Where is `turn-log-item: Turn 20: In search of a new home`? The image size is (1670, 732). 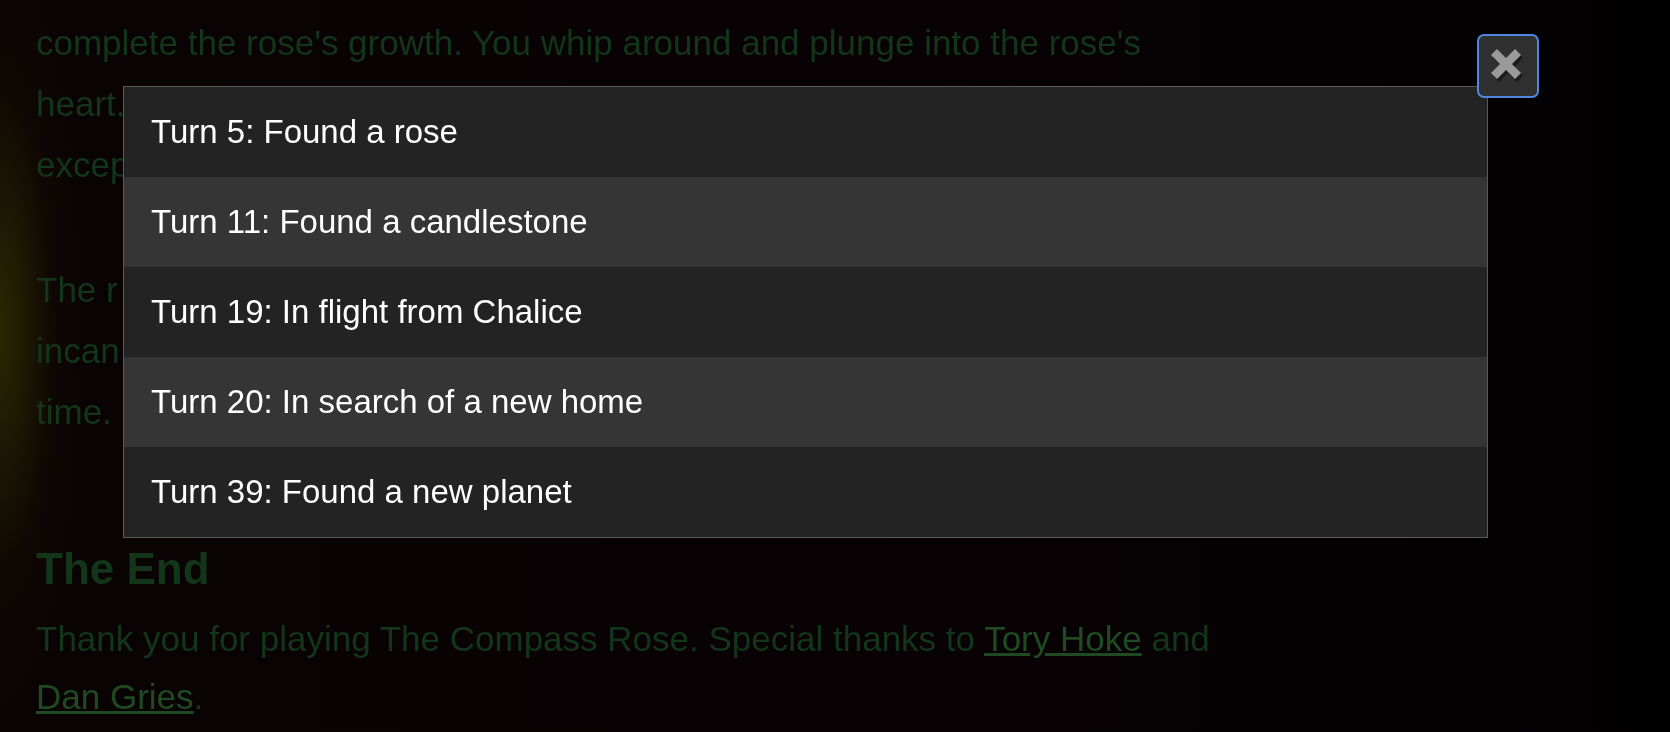
turn-log-item: Turn 20: In search of a new home is located at coordinates (805, 402).